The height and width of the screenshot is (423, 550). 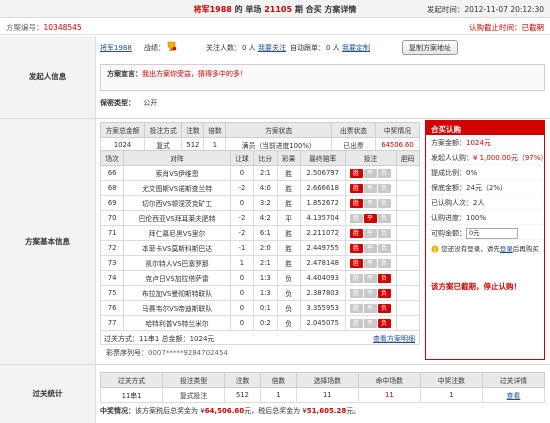 What do you see at coordinates (272, 48) in the screenshot?
I see `follow-link: 我要关注` at bounding box center [272, 48].